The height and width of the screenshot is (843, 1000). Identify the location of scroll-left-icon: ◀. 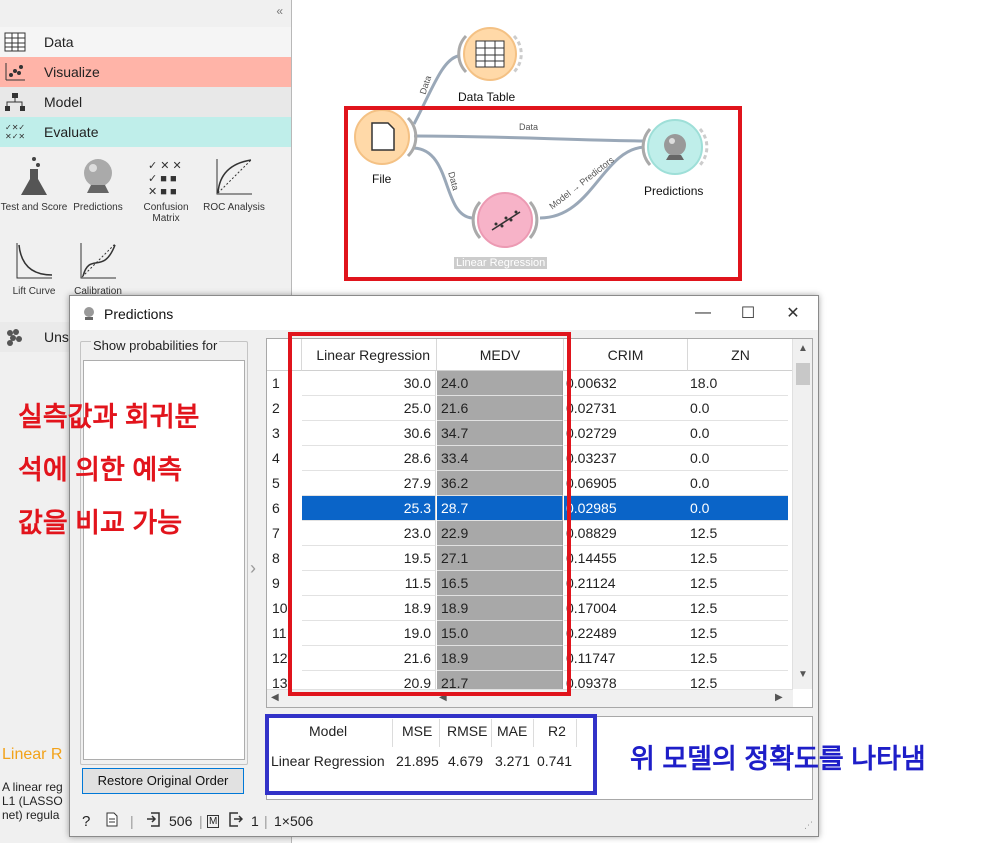
(275, 697).